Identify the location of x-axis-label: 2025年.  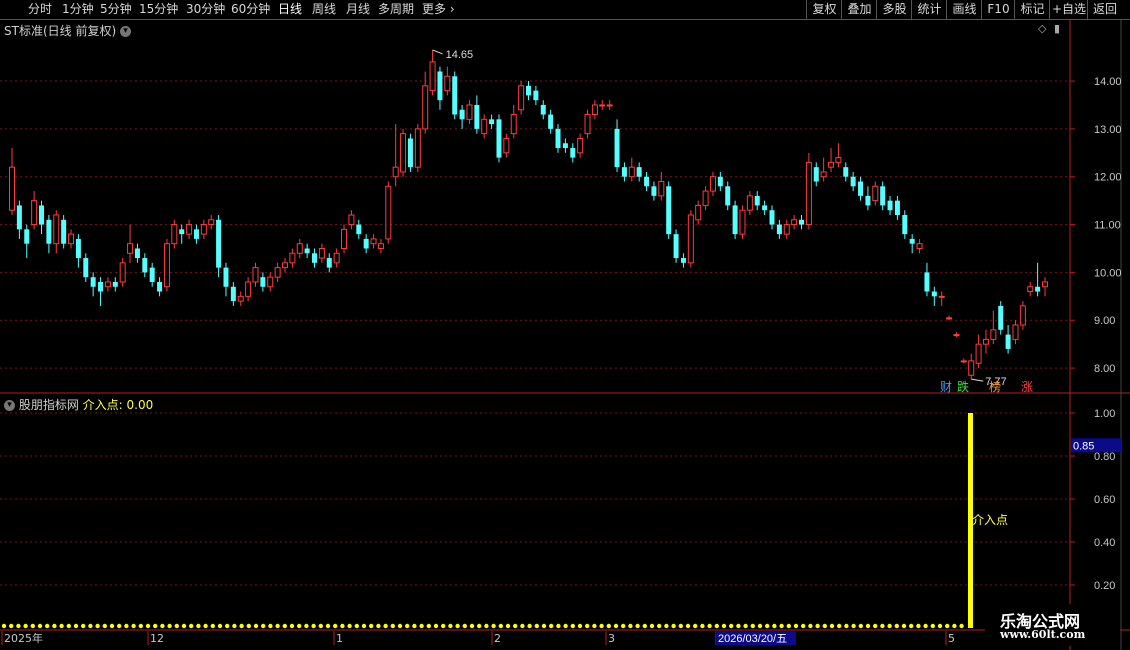
(23, 638).